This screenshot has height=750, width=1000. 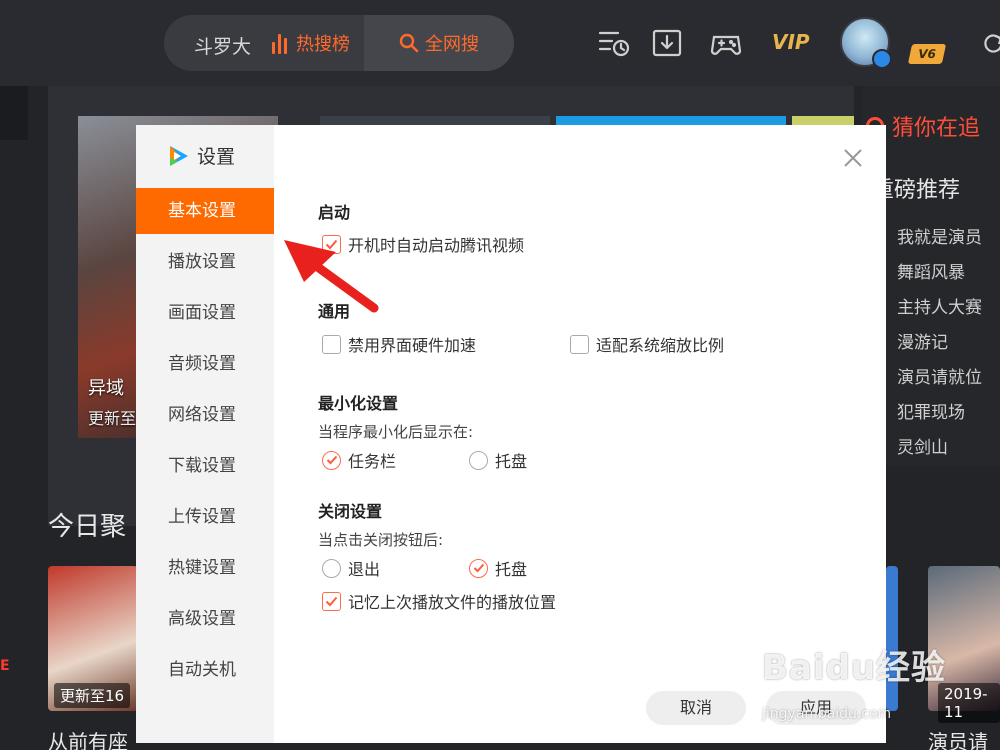 What do you see at coordinates (205, 517) in the screenshot?
I see `nav-upload-settings: 上传设置` at bounding box center [205, 517].